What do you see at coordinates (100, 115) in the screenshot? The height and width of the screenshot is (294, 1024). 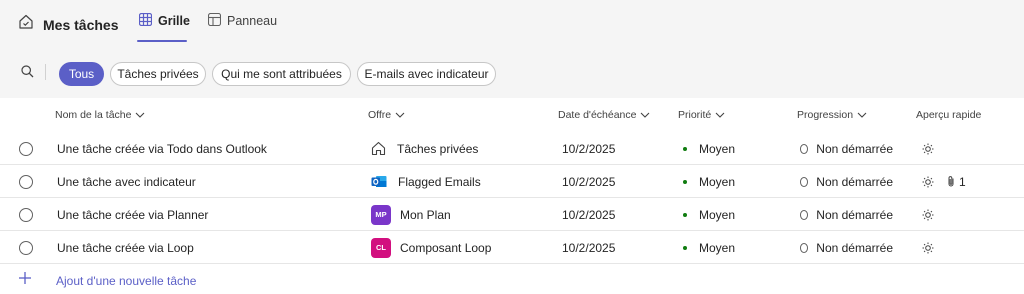 I see `column-header-name: Nom de la tâche` at bounding box center [100, 115].